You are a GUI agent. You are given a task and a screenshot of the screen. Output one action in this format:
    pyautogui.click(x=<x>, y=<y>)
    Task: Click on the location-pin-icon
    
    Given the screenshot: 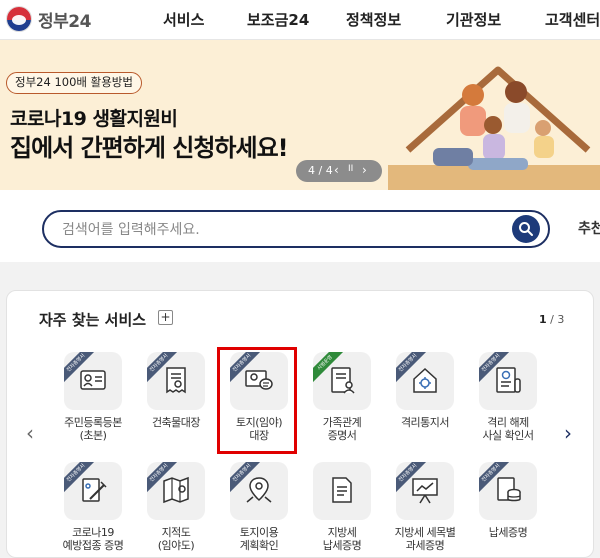 What is the action you would take?
    pyautogui.click(x=259, y=490)
    